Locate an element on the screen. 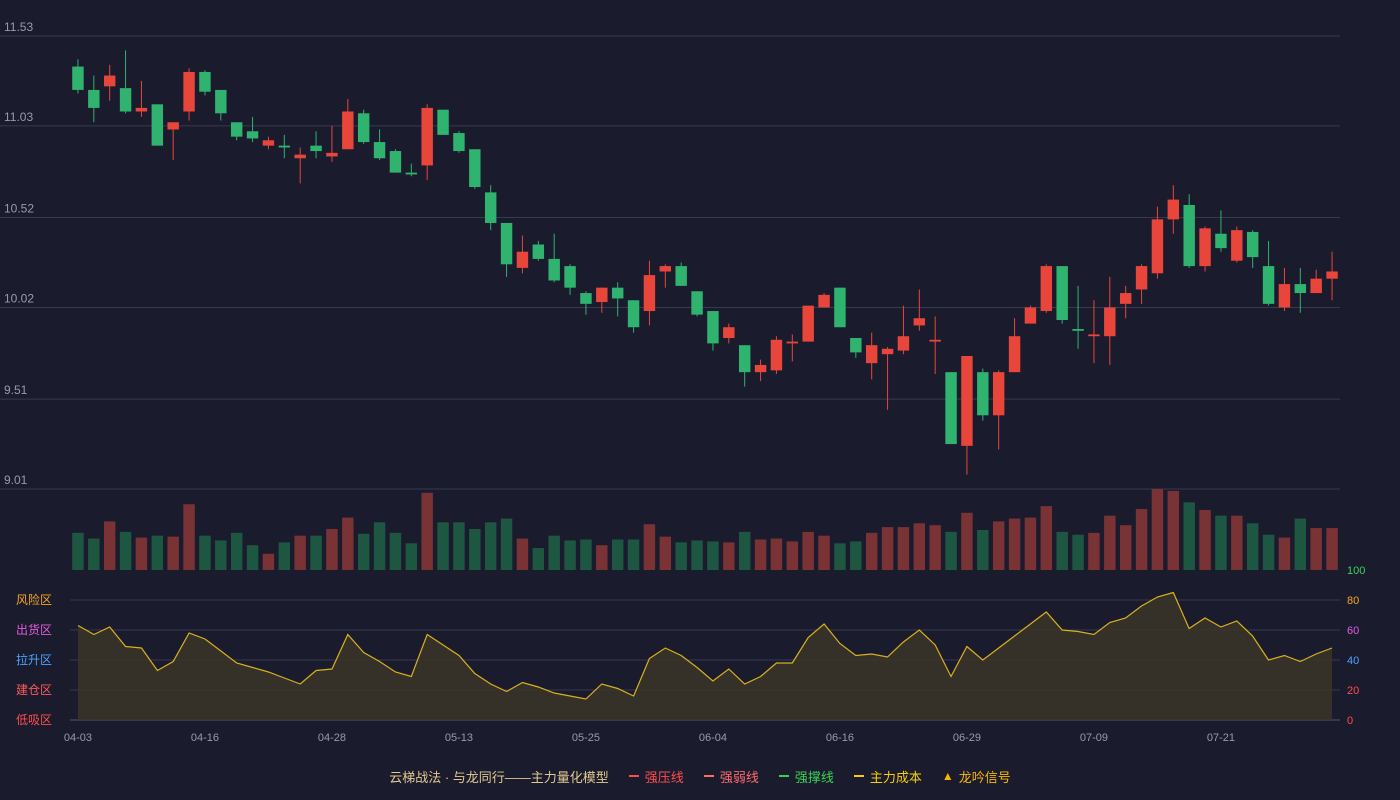 The image size is (1400, 800). date-tick-label: 04-03 is located at coordinates (78, 738).